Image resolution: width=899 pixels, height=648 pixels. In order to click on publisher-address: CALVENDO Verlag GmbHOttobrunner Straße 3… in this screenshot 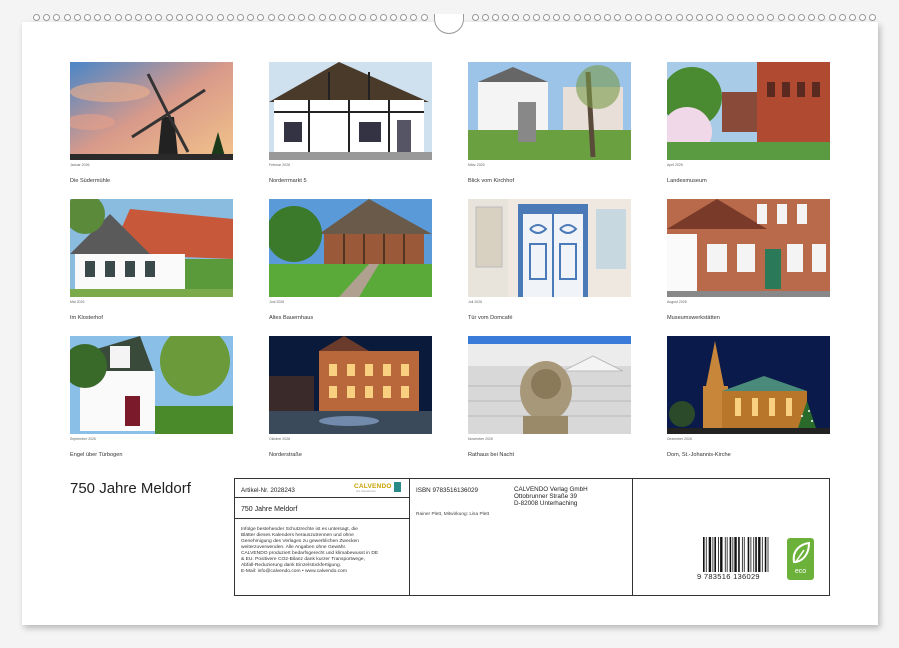, I will do `click(551, 496)`.